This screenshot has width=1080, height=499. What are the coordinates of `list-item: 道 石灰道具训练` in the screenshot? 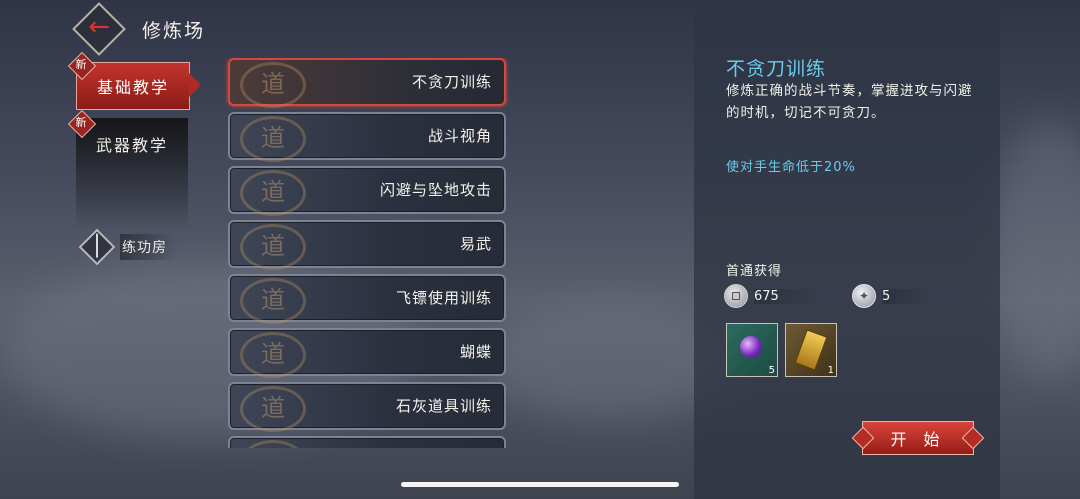 It's located at (367, 407).